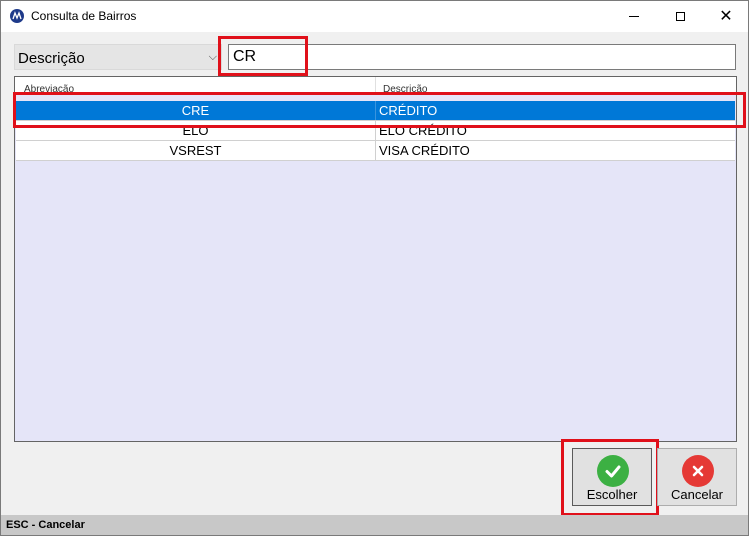 This screenshot has height=536, width=749. I want to click on app-logo-icon, so click(17, 16).